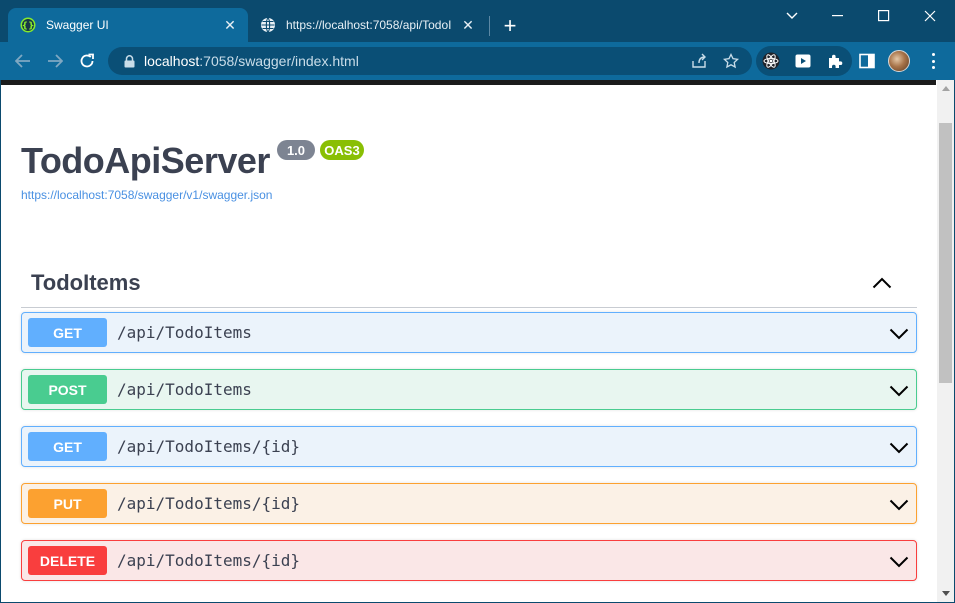 The height and width of the screenshot is (603, 955). What do you see at coordinates (731, 61) in the screenshot?
I see `bookmark-star-icon` at bounding box center [731, 61].